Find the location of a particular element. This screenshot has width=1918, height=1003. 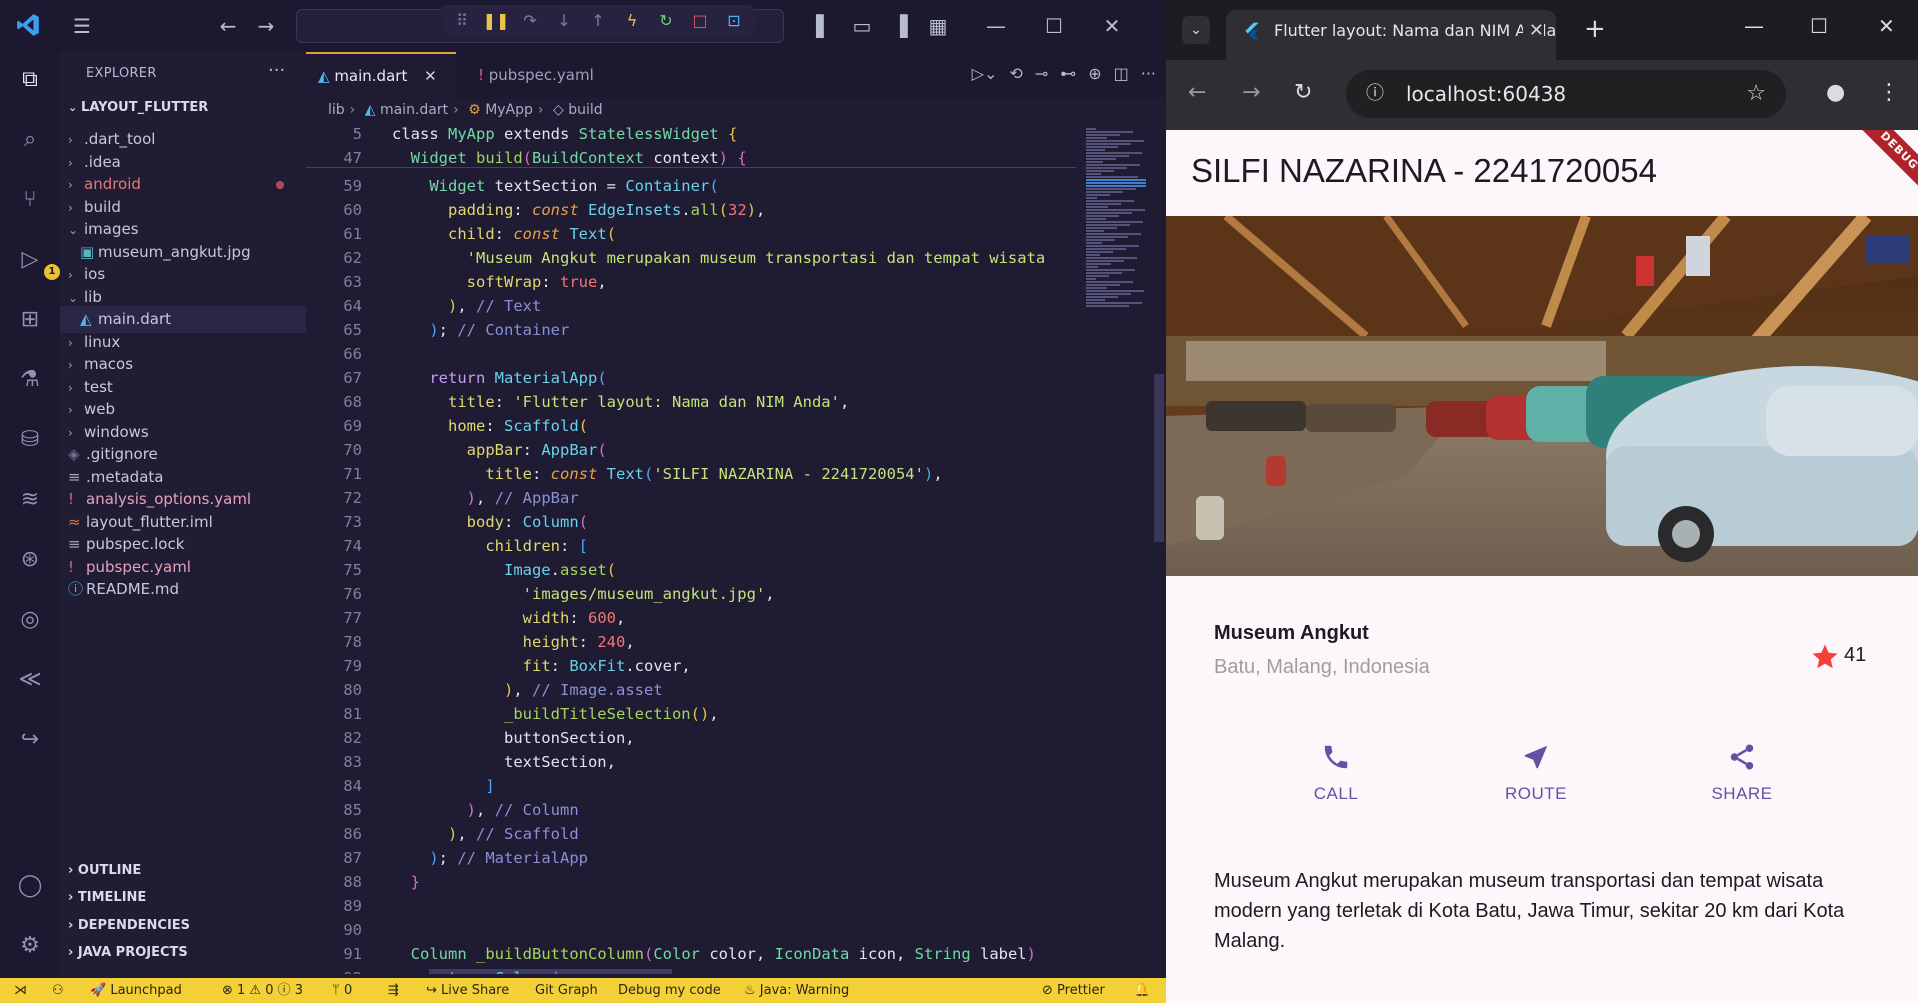

status-ports: ᛘ 0 is located at coordinates (342, 990).